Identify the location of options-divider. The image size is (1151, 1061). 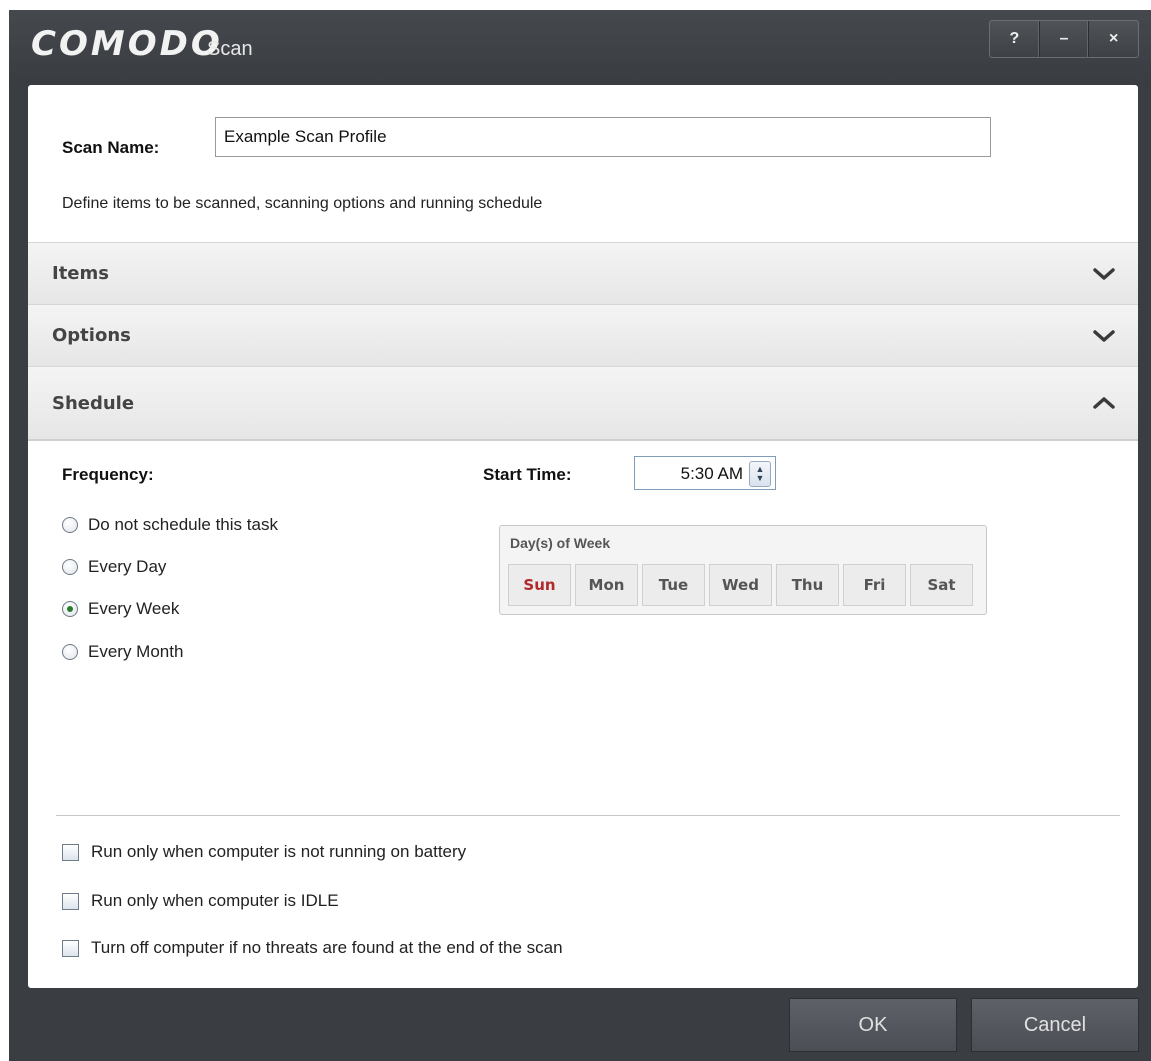
(588, 815).